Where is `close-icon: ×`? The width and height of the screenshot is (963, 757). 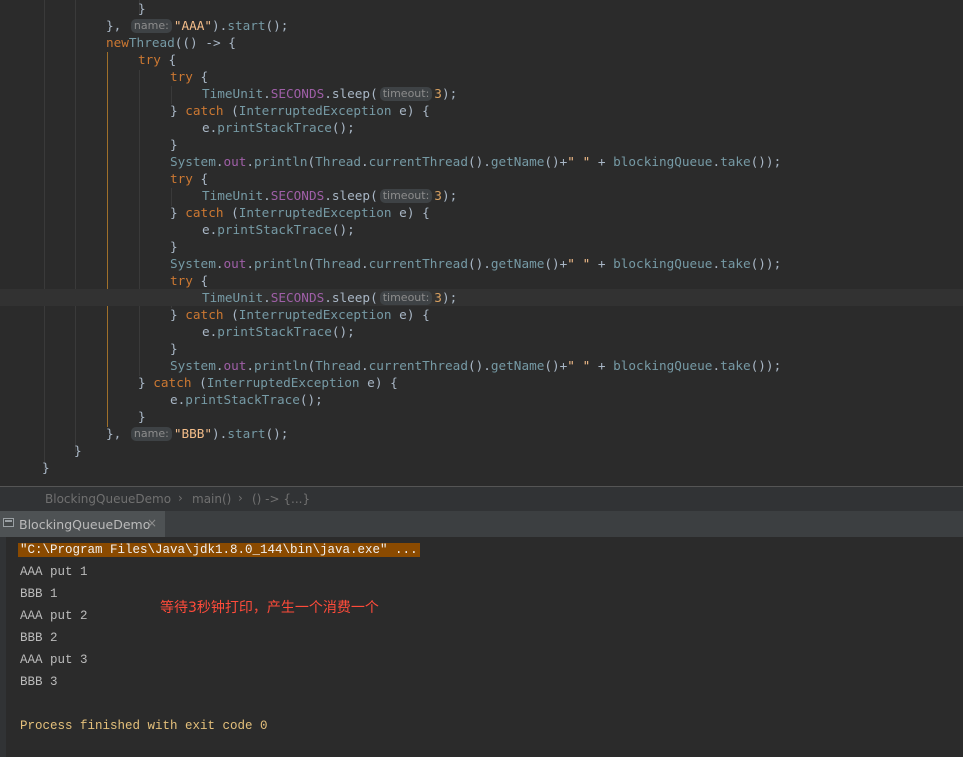 close-icon: × is located at coordinates (152, 523).